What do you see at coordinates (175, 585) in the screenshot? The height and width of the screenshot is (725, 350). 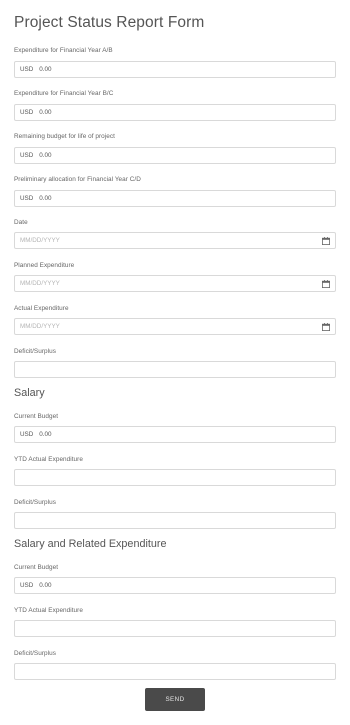 I see `related-current-budget-input: USD 0.00` at bounding box center [175, 585].